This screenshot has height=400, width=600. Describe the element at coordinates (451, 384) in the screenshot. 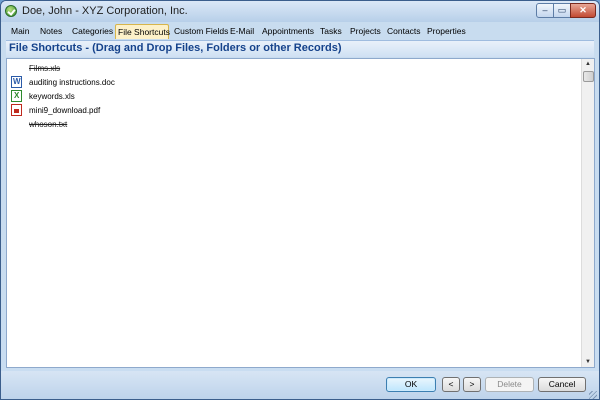

I see `previous-record-button: <` at that location.